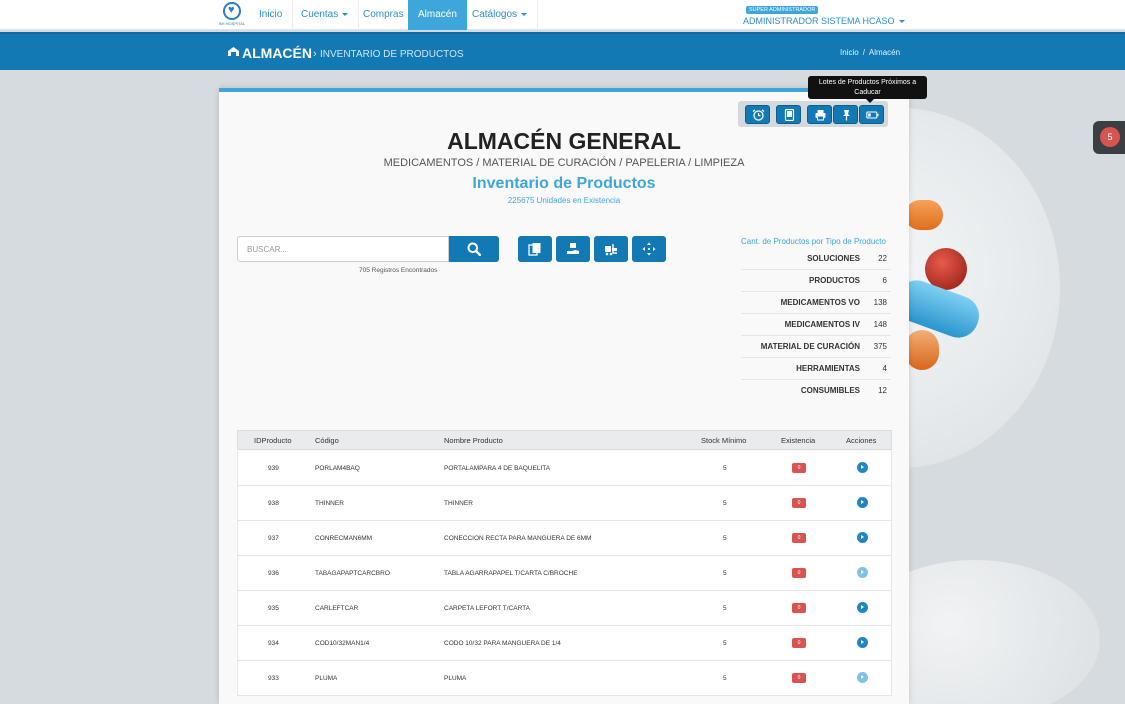 This screenshot has height=704, width=1125. I want to click on print-button, so click(819, 114).